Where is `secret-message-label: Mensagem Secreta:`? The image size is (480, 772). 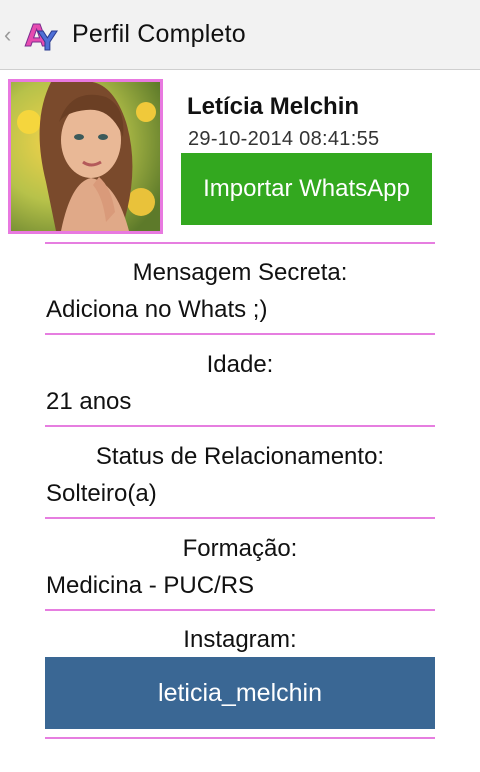
secret-message-label: Mensagem Secreta: is located at coordinates (240, 272).